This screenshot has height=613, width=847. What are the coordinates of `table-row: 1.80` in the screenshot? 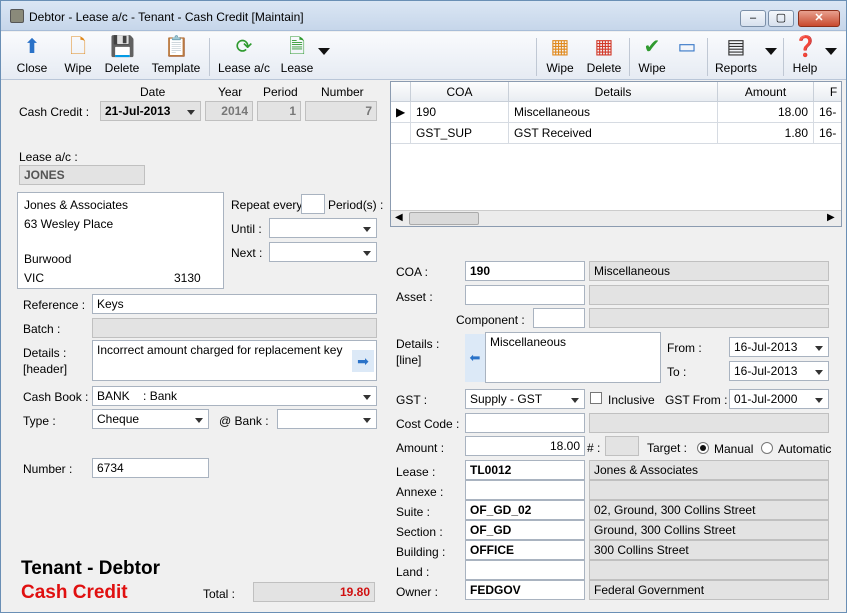 It's located at (766, 133).